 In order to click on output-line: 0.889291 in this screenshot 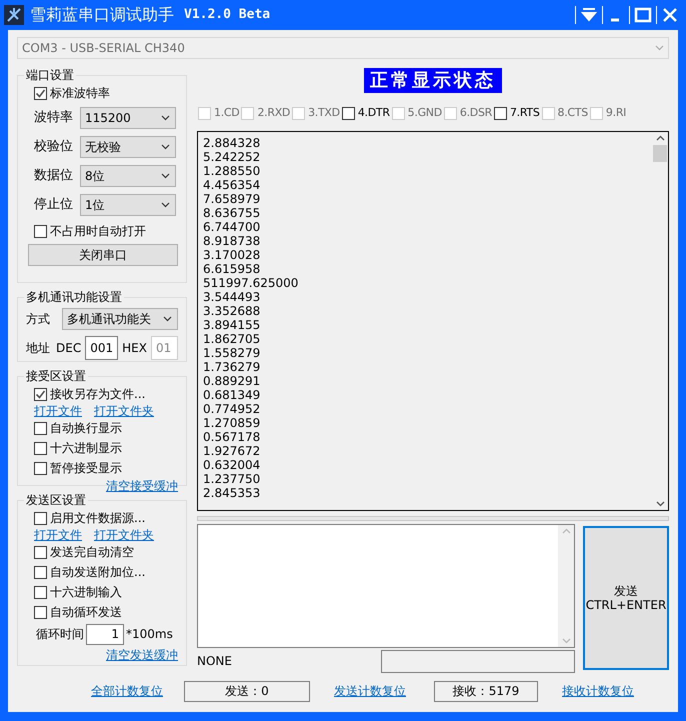, I will do `click(232, 381)`.